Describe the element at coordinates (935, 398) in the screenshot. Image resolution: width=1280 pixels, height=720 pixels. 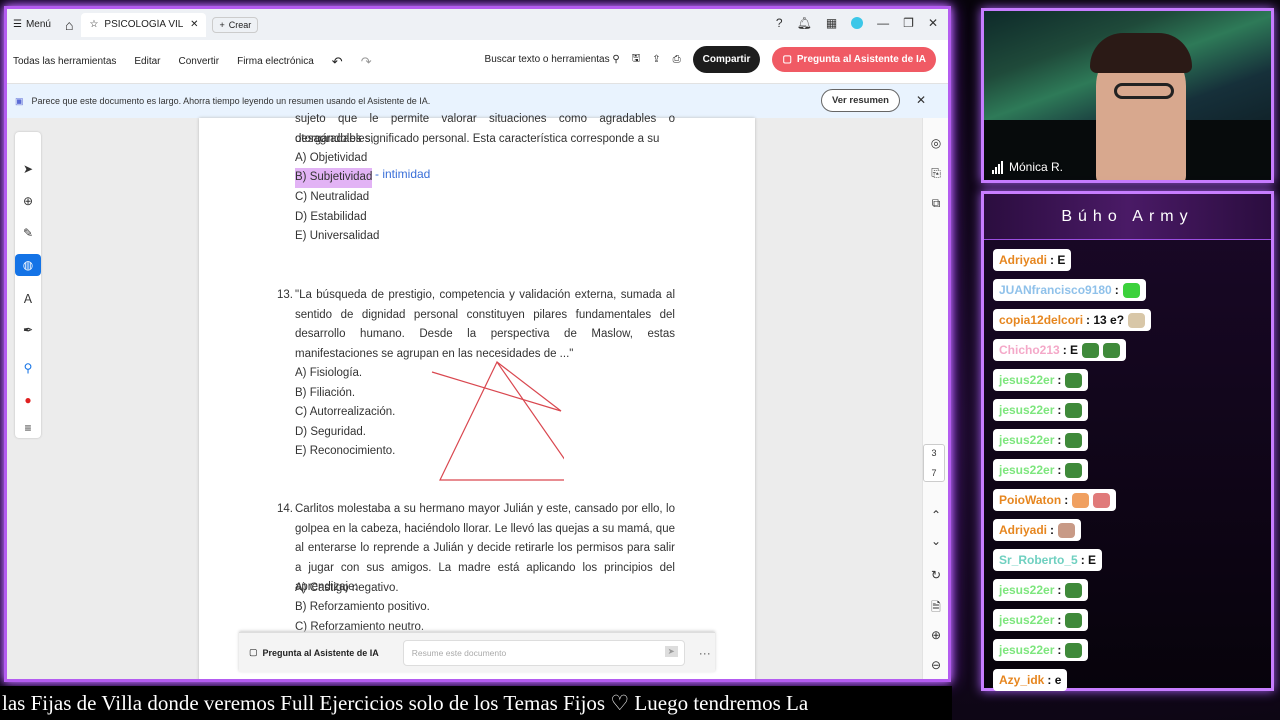
I see `right-tool-rail: ◎ ⎘ ⧉ ⌃ ⌄ ↻ 🗎︎ ⊕ ⊖` at that location.